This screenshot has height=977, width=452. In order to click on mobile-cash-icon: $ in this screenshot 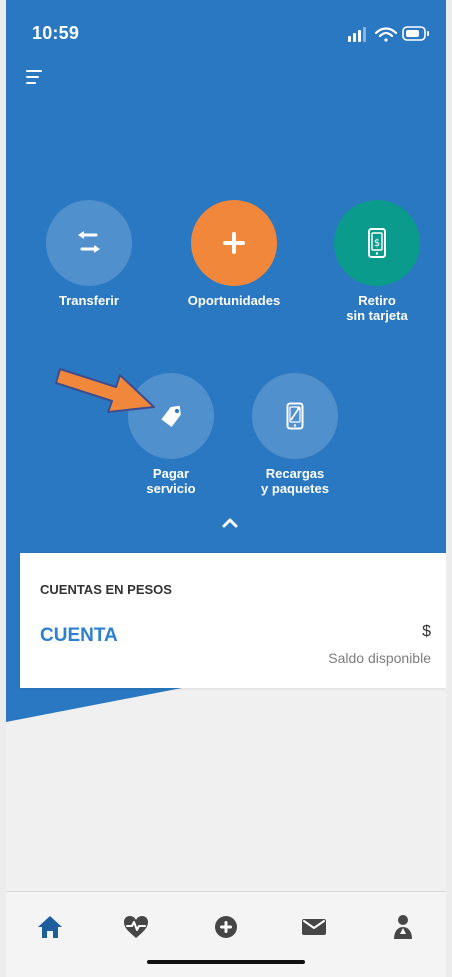, I will do `click(377, 243)`.